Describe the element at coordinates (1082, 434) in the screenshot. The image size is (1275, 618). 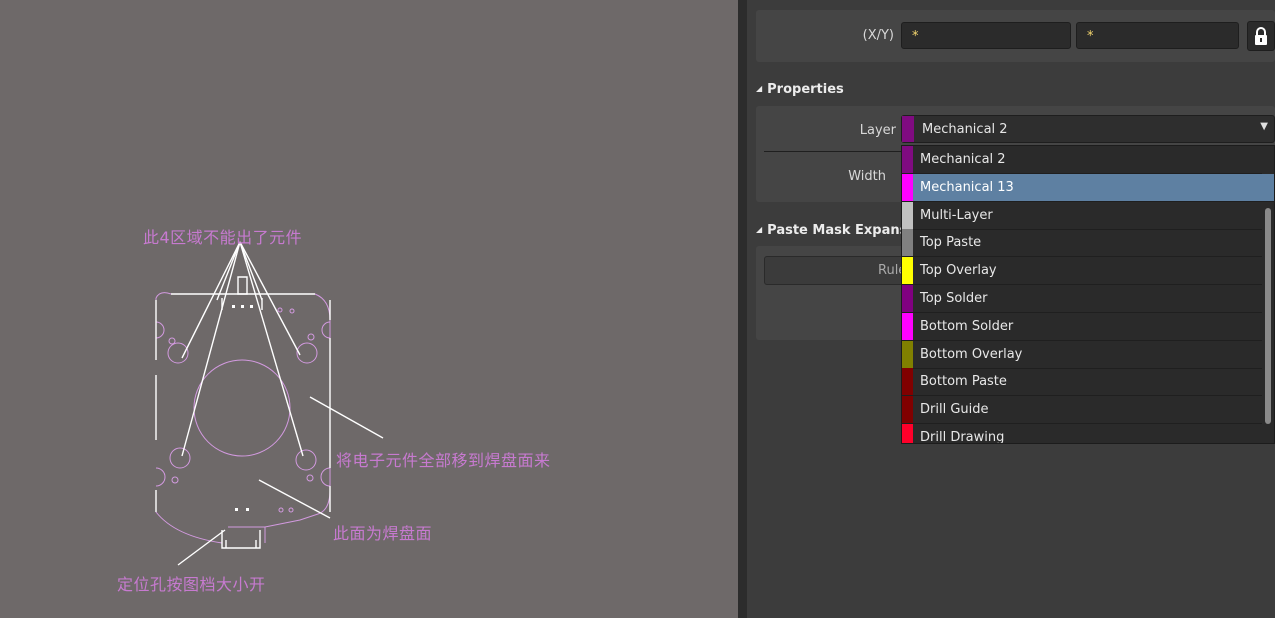
I see `layer-option: Drill Drawing` at that location.